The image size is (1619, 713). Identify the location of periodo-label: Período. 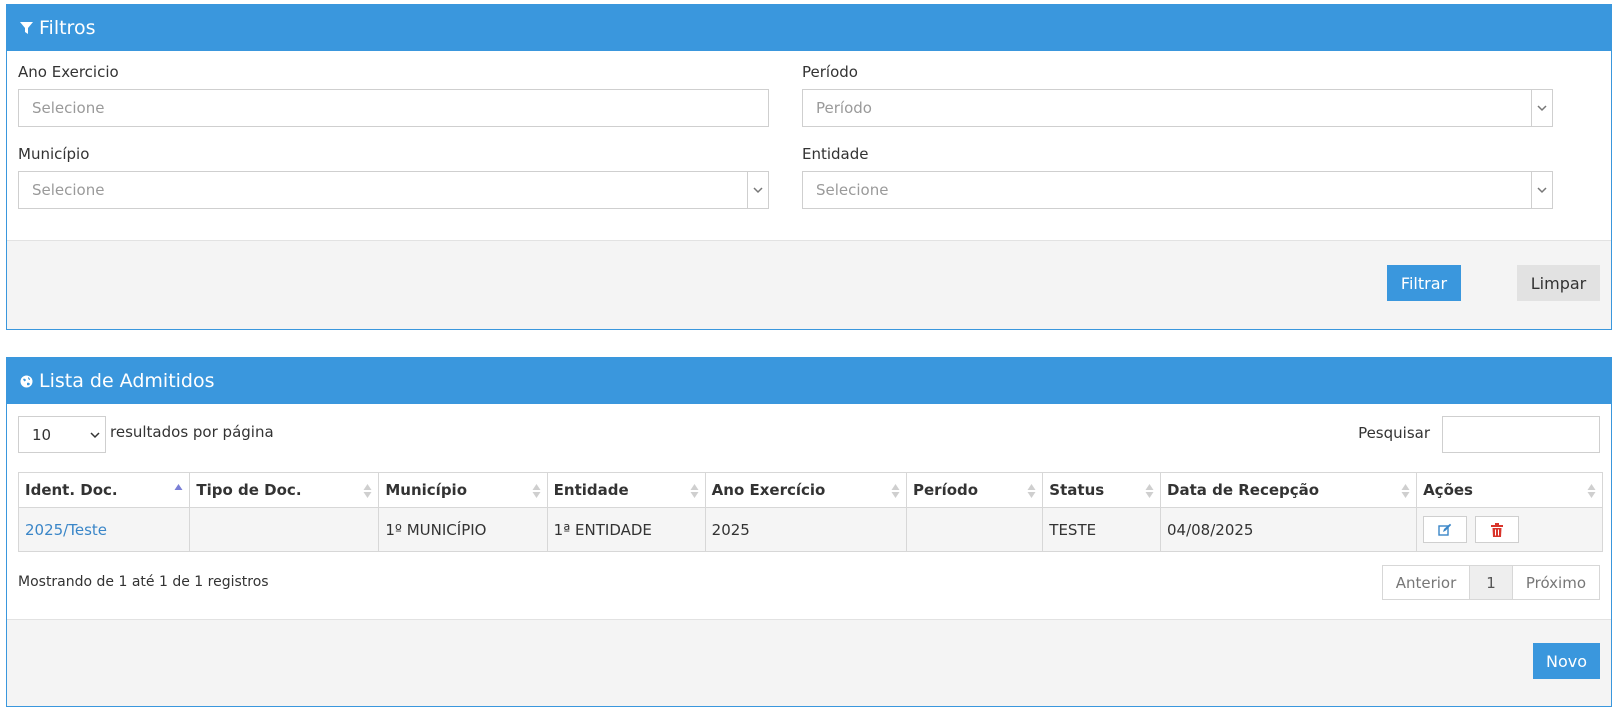
(830, 72).